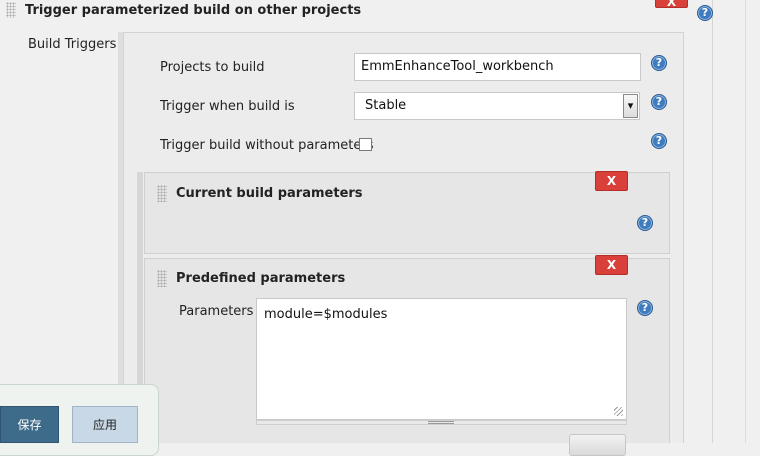 The image size is (760, 456). Describe the element at coordinates (659, 141) in the screenshot. I see `without-params-help-icon: ?` at that location.